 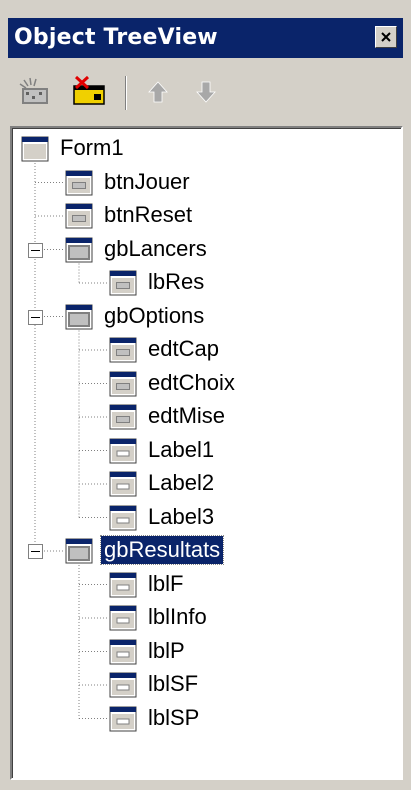 I want to click on tree-node: gbLancers, so click(x=195, y=250).